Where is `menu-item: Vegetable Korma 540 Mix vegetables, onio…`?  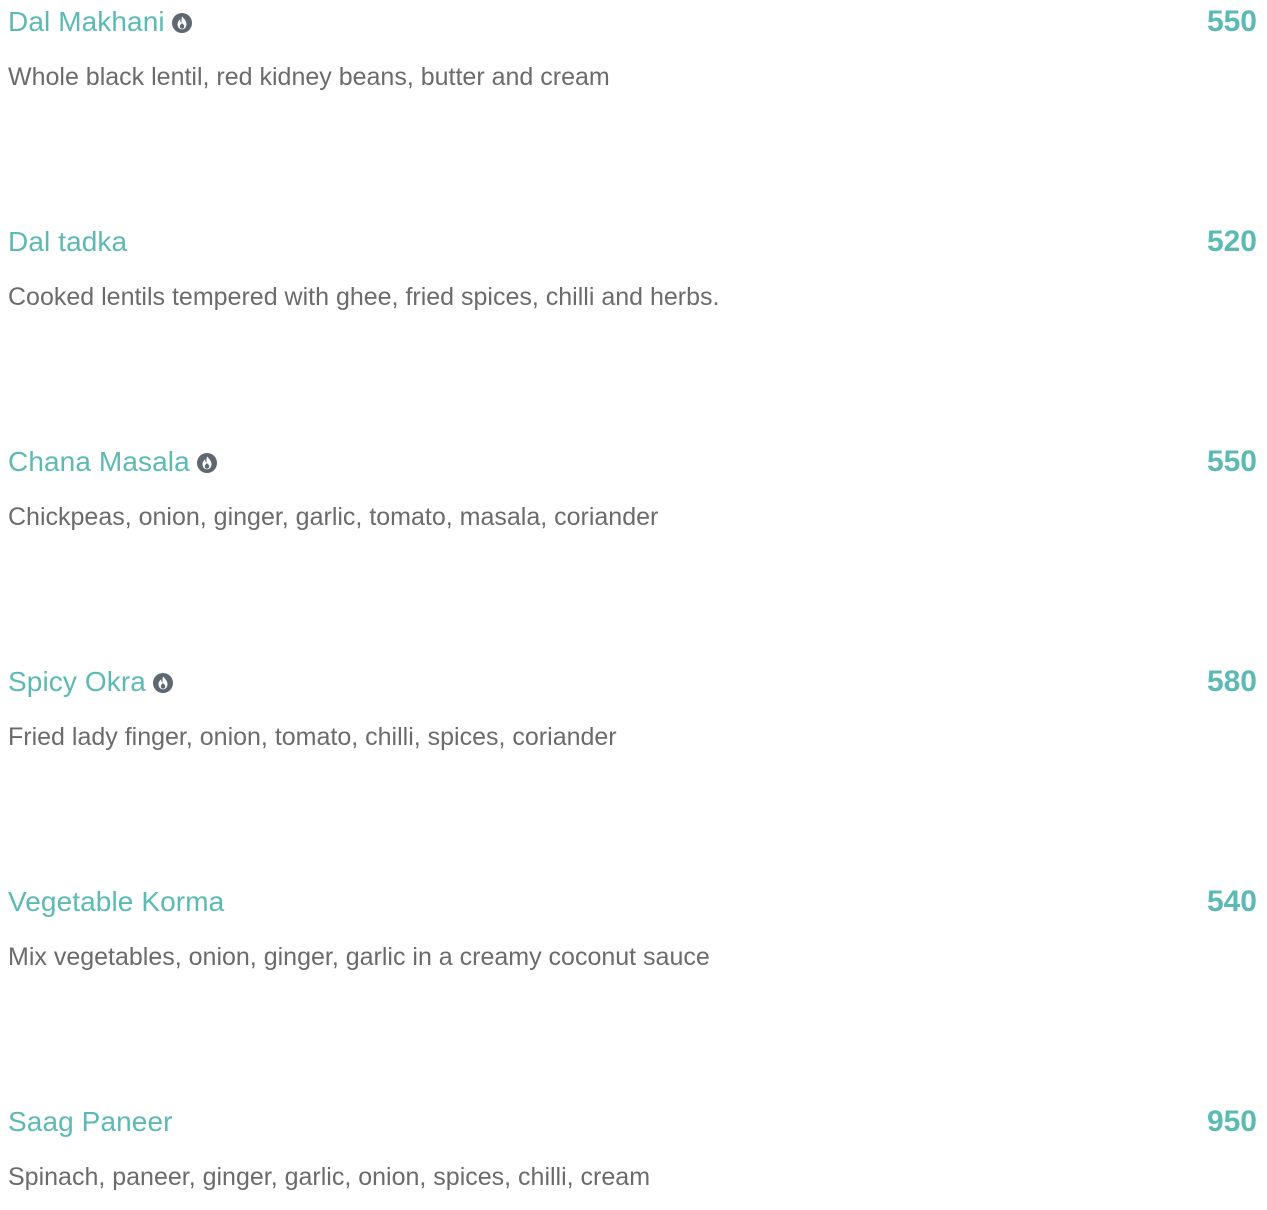
menu-item: Vegetable Korma 540 Mix vegetables, onio… is located at coordinates (632, 935).